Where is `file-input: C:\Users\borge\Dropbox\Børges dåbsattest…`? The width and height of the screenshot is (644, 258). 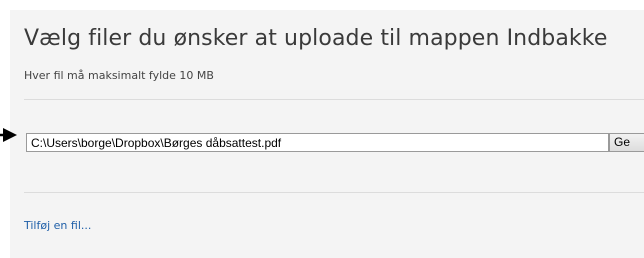 file-input: C:\Users\borge\Dropbox\Børges dåbsattest… is located at coordinates (335, 143).